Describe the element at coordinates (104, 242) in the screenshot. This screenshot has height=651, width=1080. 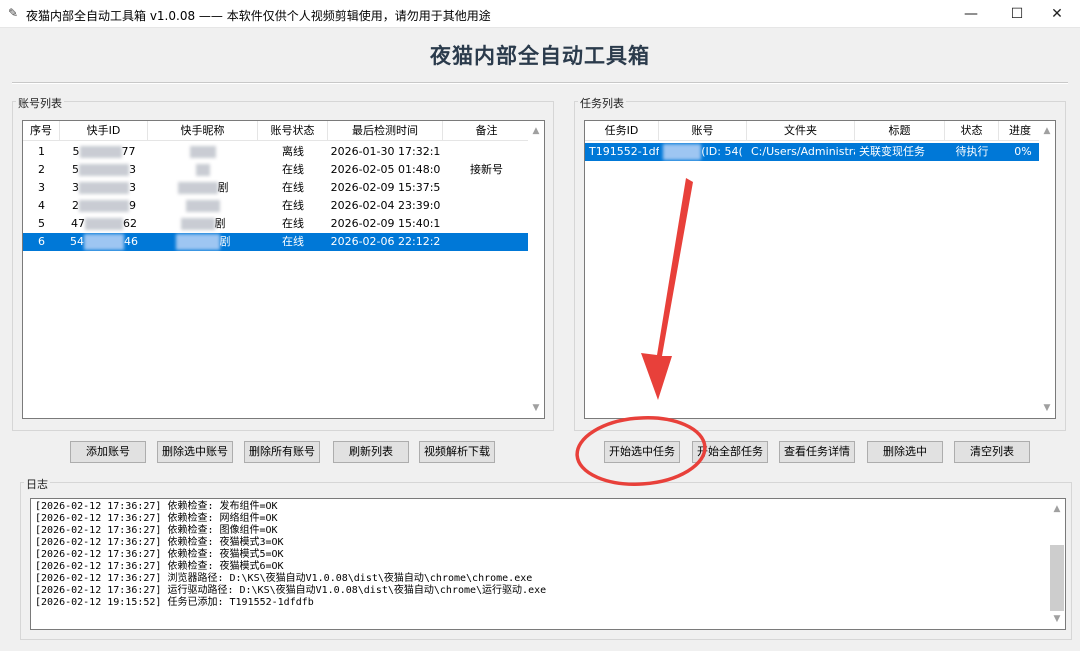
I see `account-id-cell: 54 46` at that location.